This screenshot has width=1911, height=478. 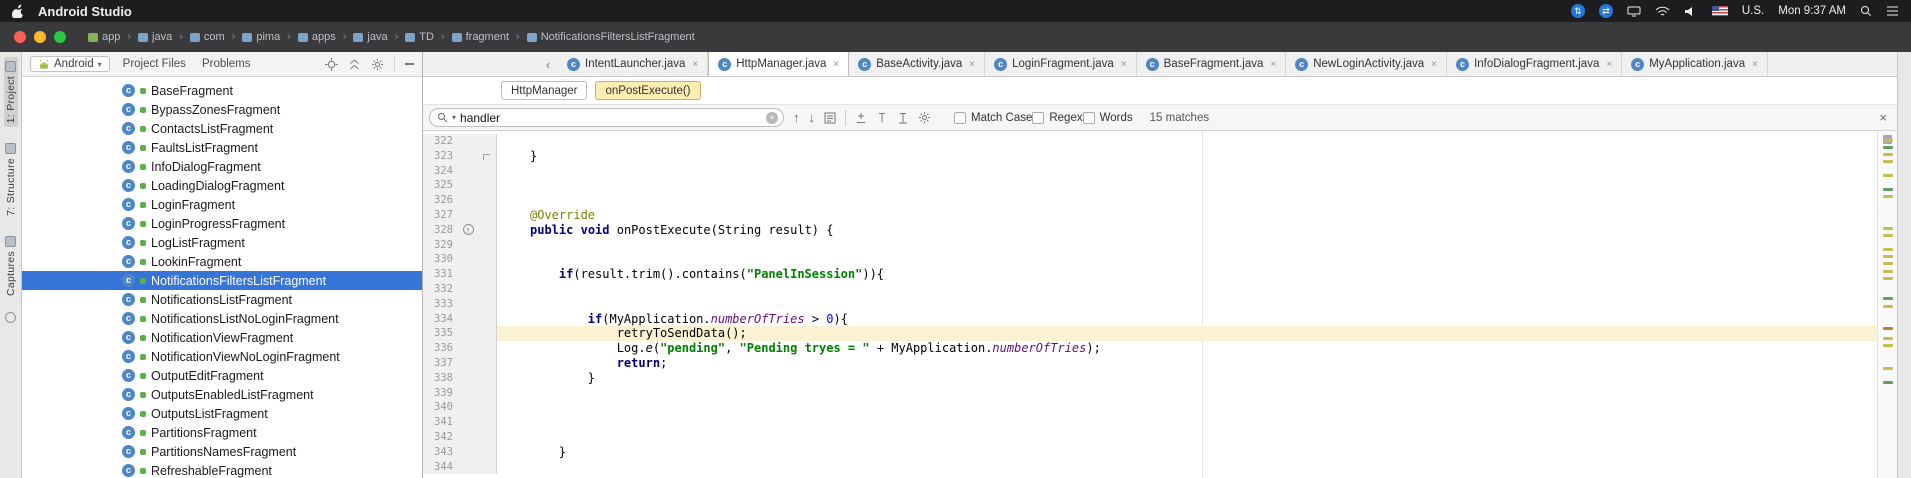 What do you see at coordinates (222, 469) in the screenshot?
I see `tree-item: c RefreshableFragment` at bounding box center [222, 469].